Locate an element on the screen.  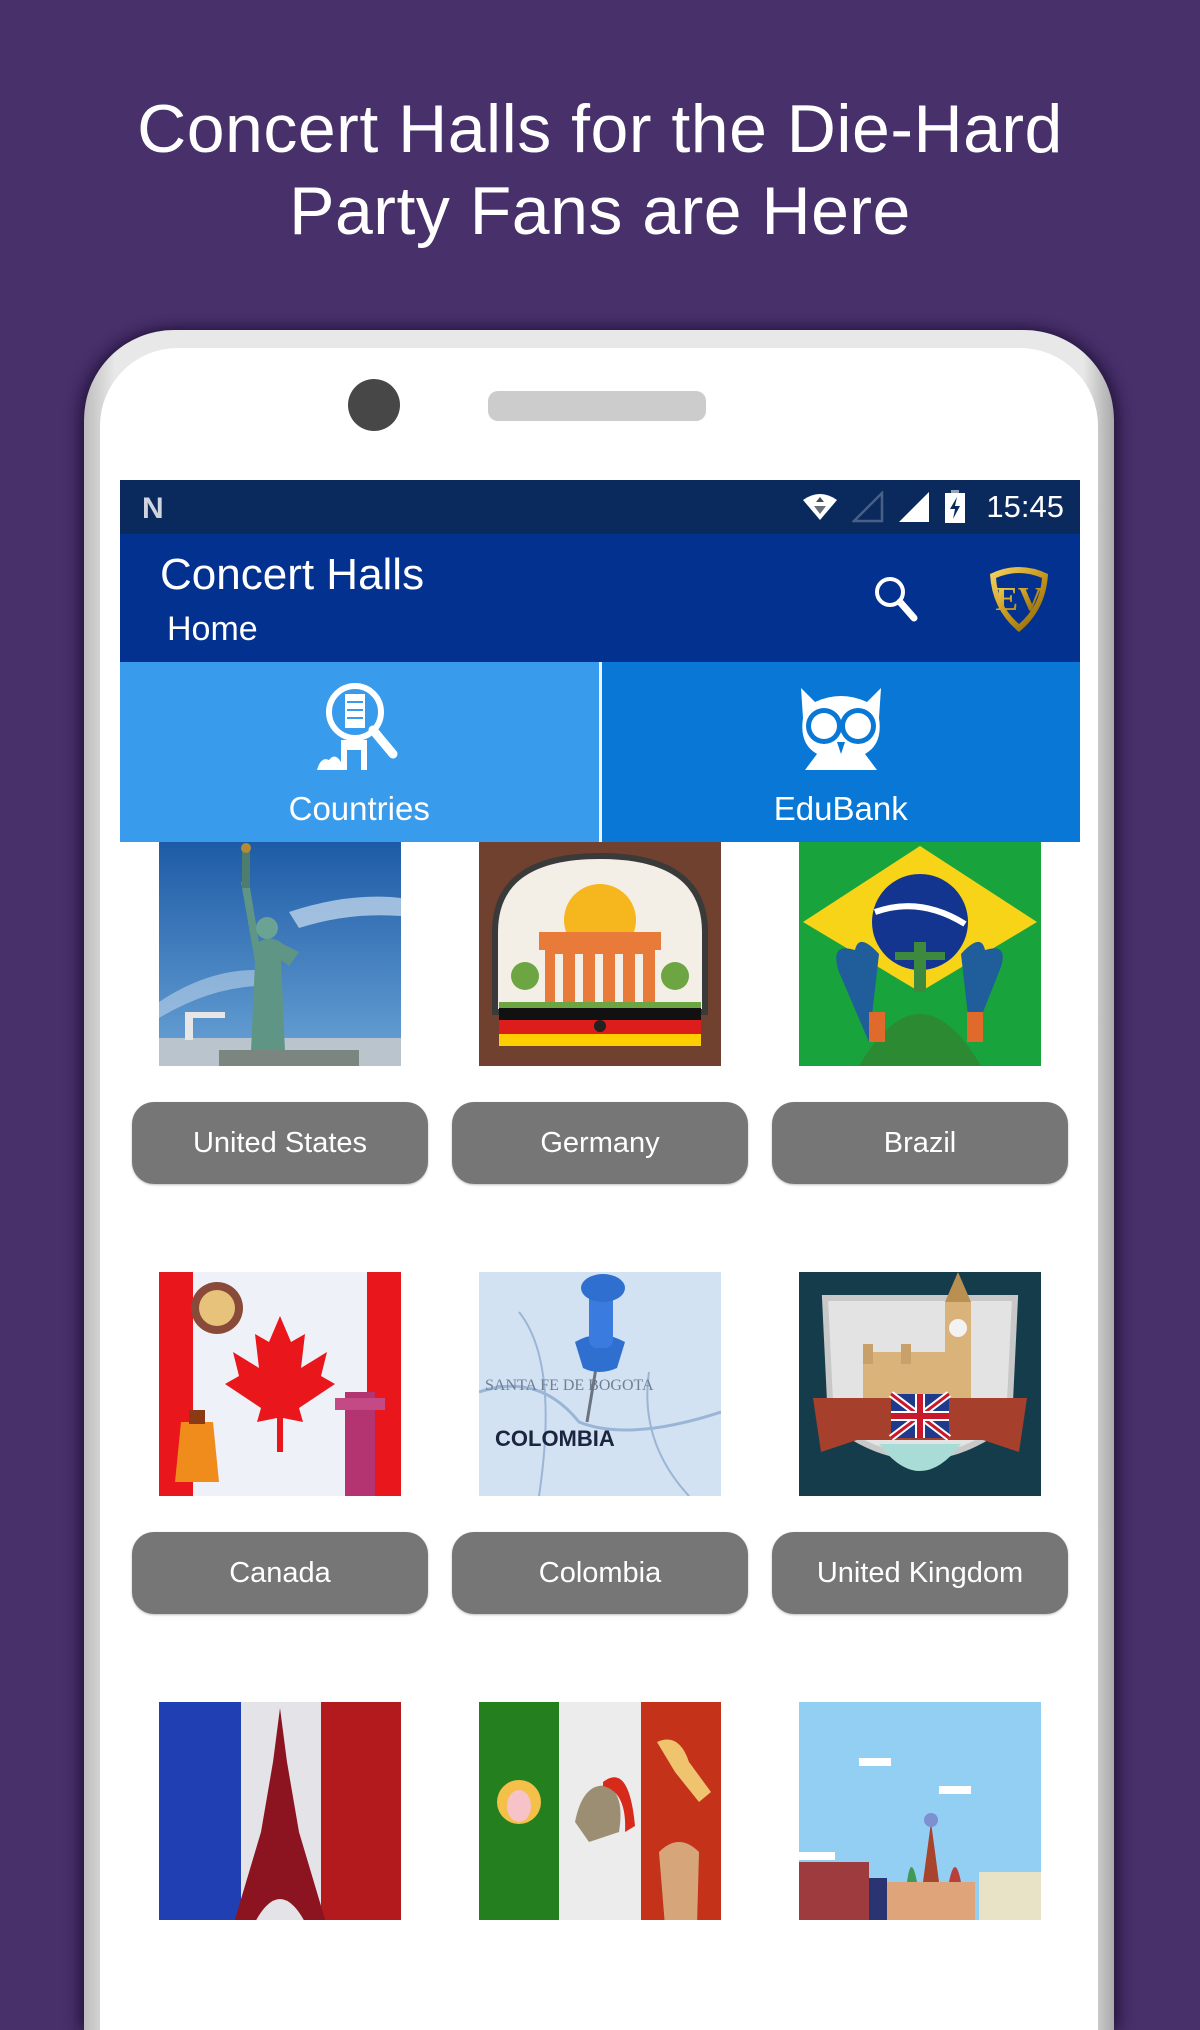
app-title: Concert Halls is located at coordinates (292, 574).